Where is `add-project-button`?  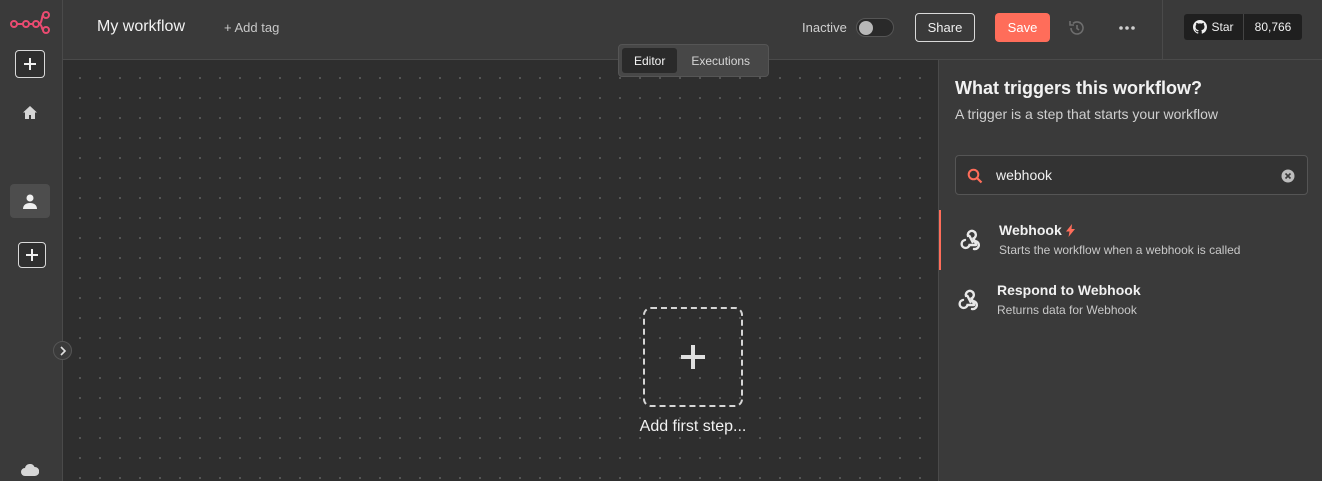 add-project-button is located at coordinates (32, 255).